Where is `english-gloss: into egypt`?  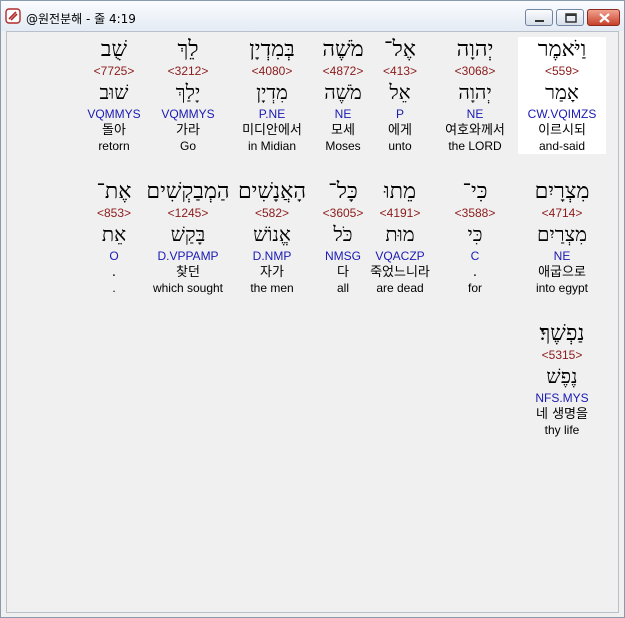 english-gloss: into egypt is located at coordinates (562, 288).